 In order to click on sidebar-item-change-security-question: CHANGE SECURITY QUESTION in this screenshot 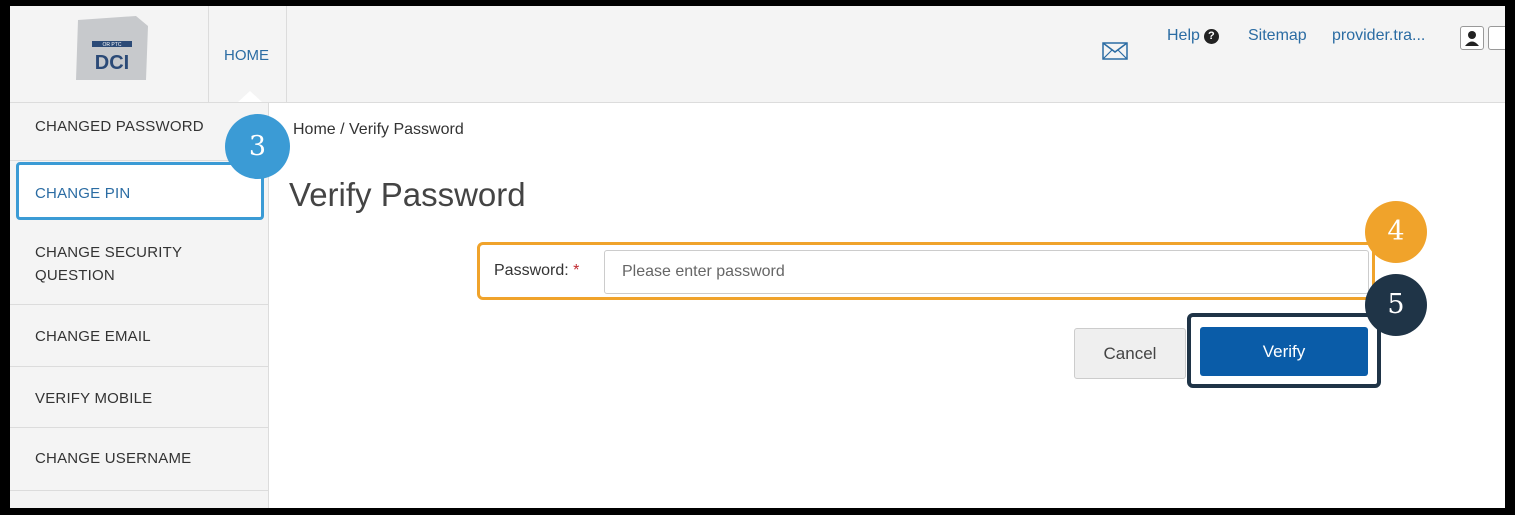, I will do `click(139, 263)`.